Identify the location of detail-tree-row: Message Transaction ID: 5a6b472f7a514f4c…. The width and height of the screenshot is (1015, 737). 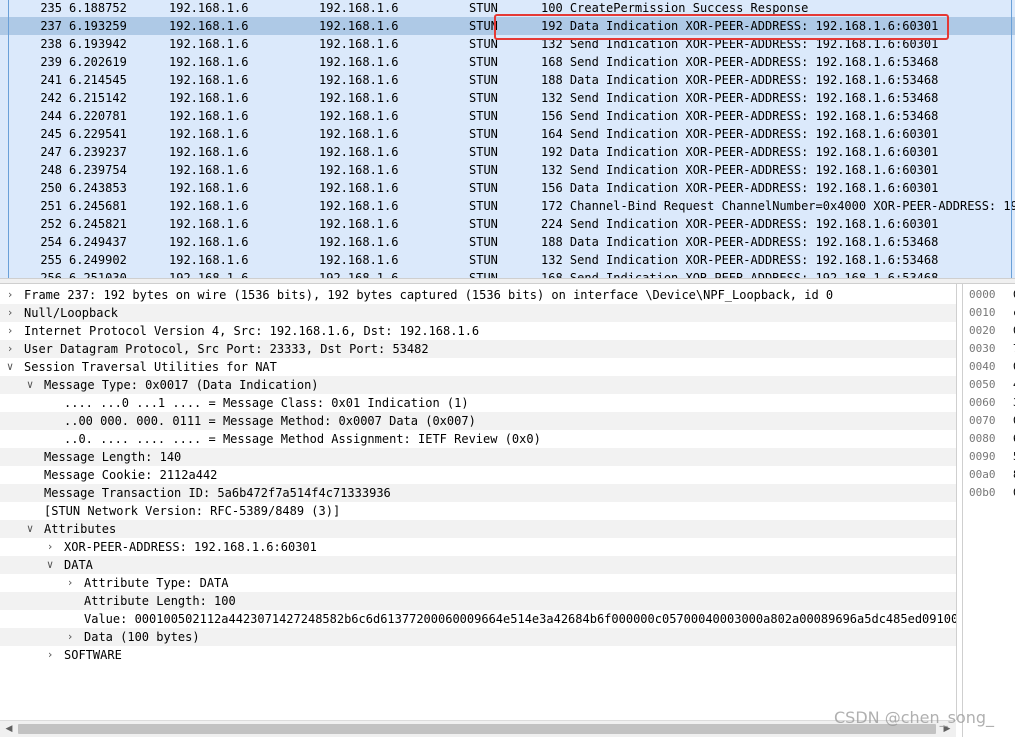
(478, 493).